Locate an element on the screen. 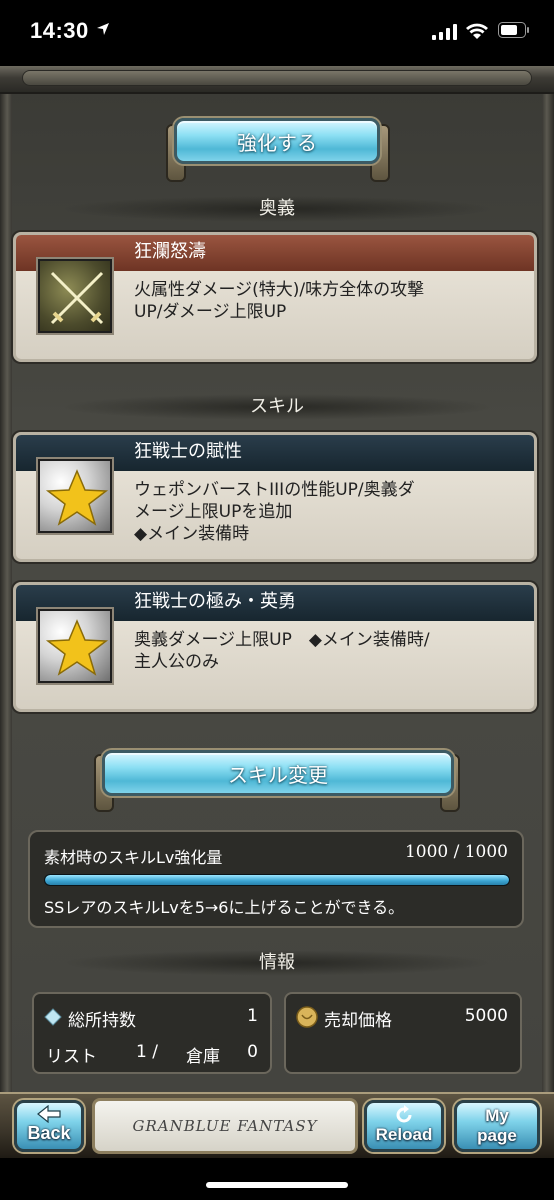 The width and height of the screenshot is (554, 1200). granblue-fantasy-logo: GRANBLUE FANTASY is located at coordinates (225, 1126).